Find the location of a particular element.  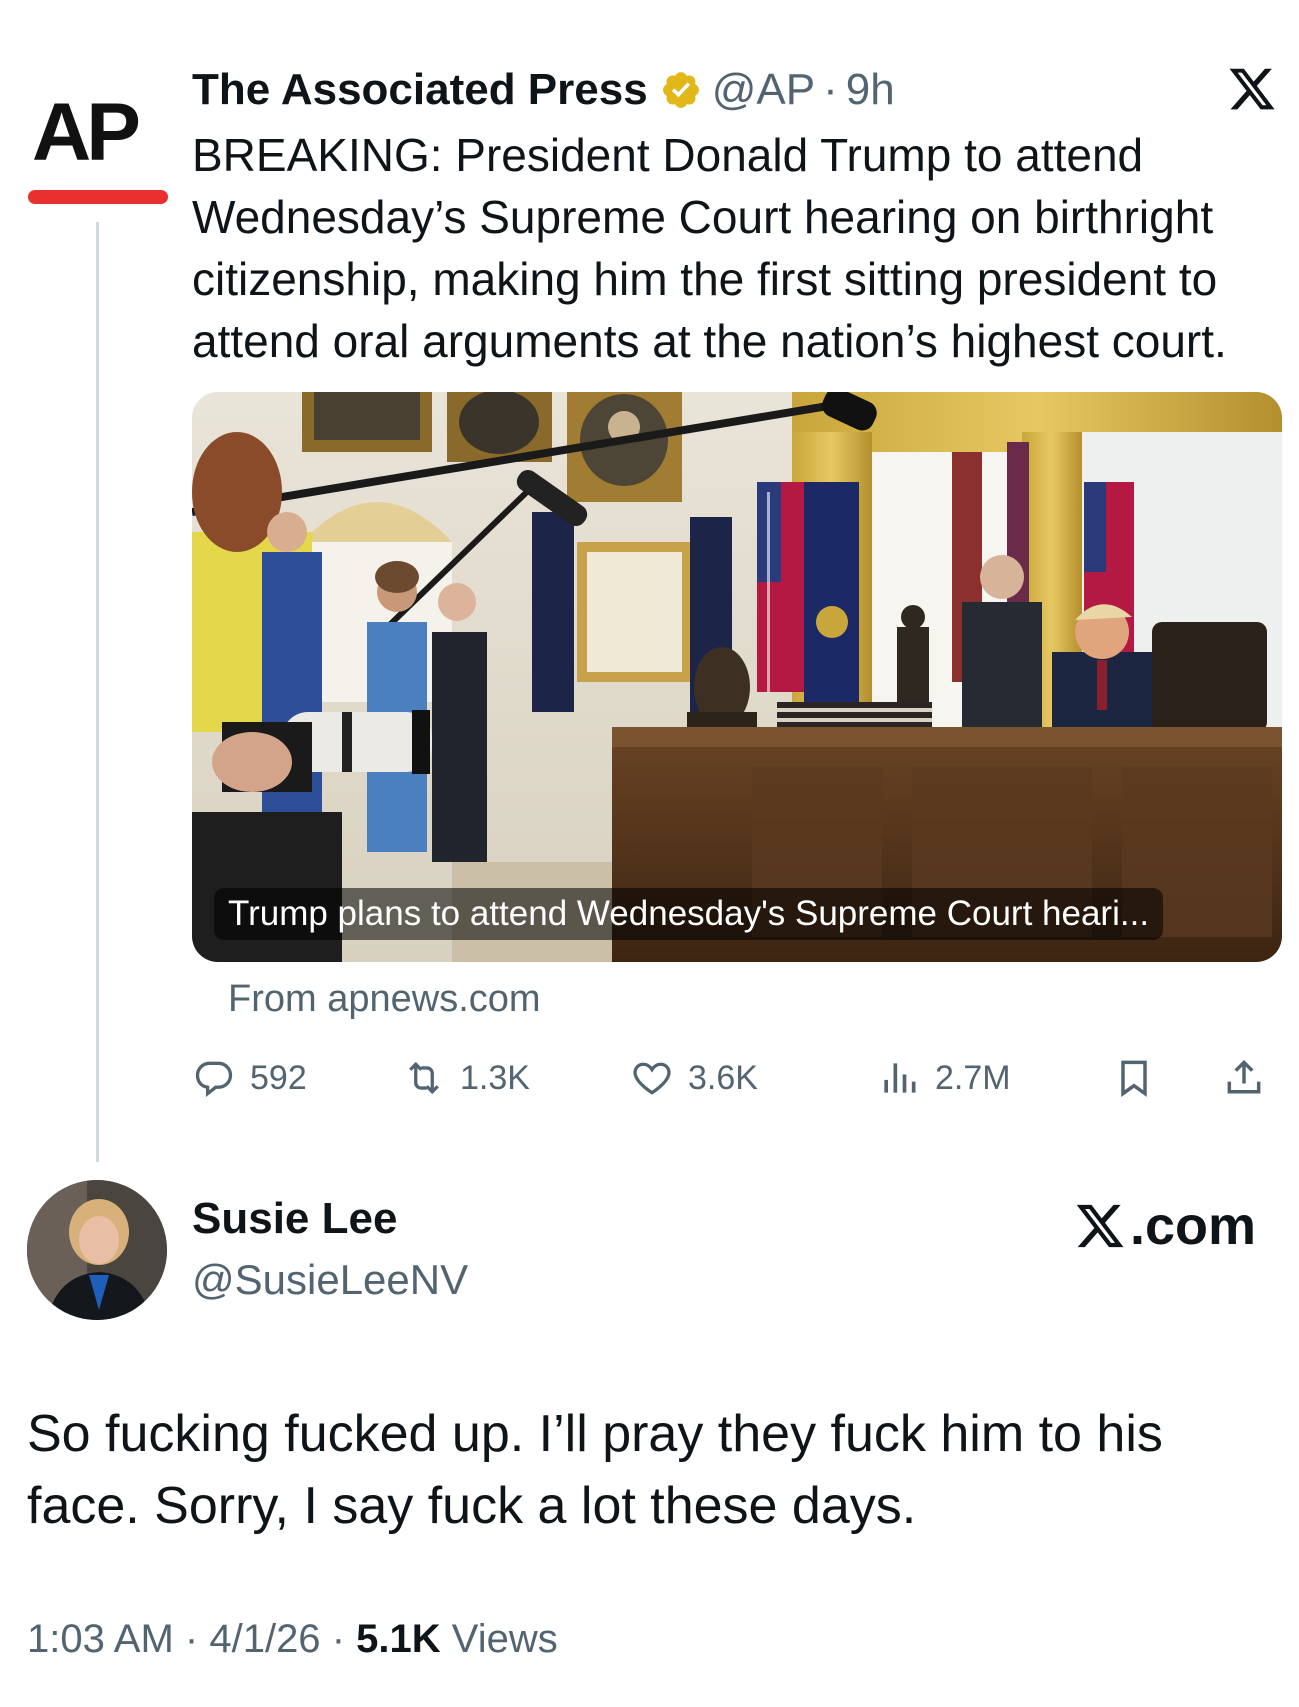

quoted-tweet-header: The Associated Press @AP · 9h is located at coordinates (543, 90).